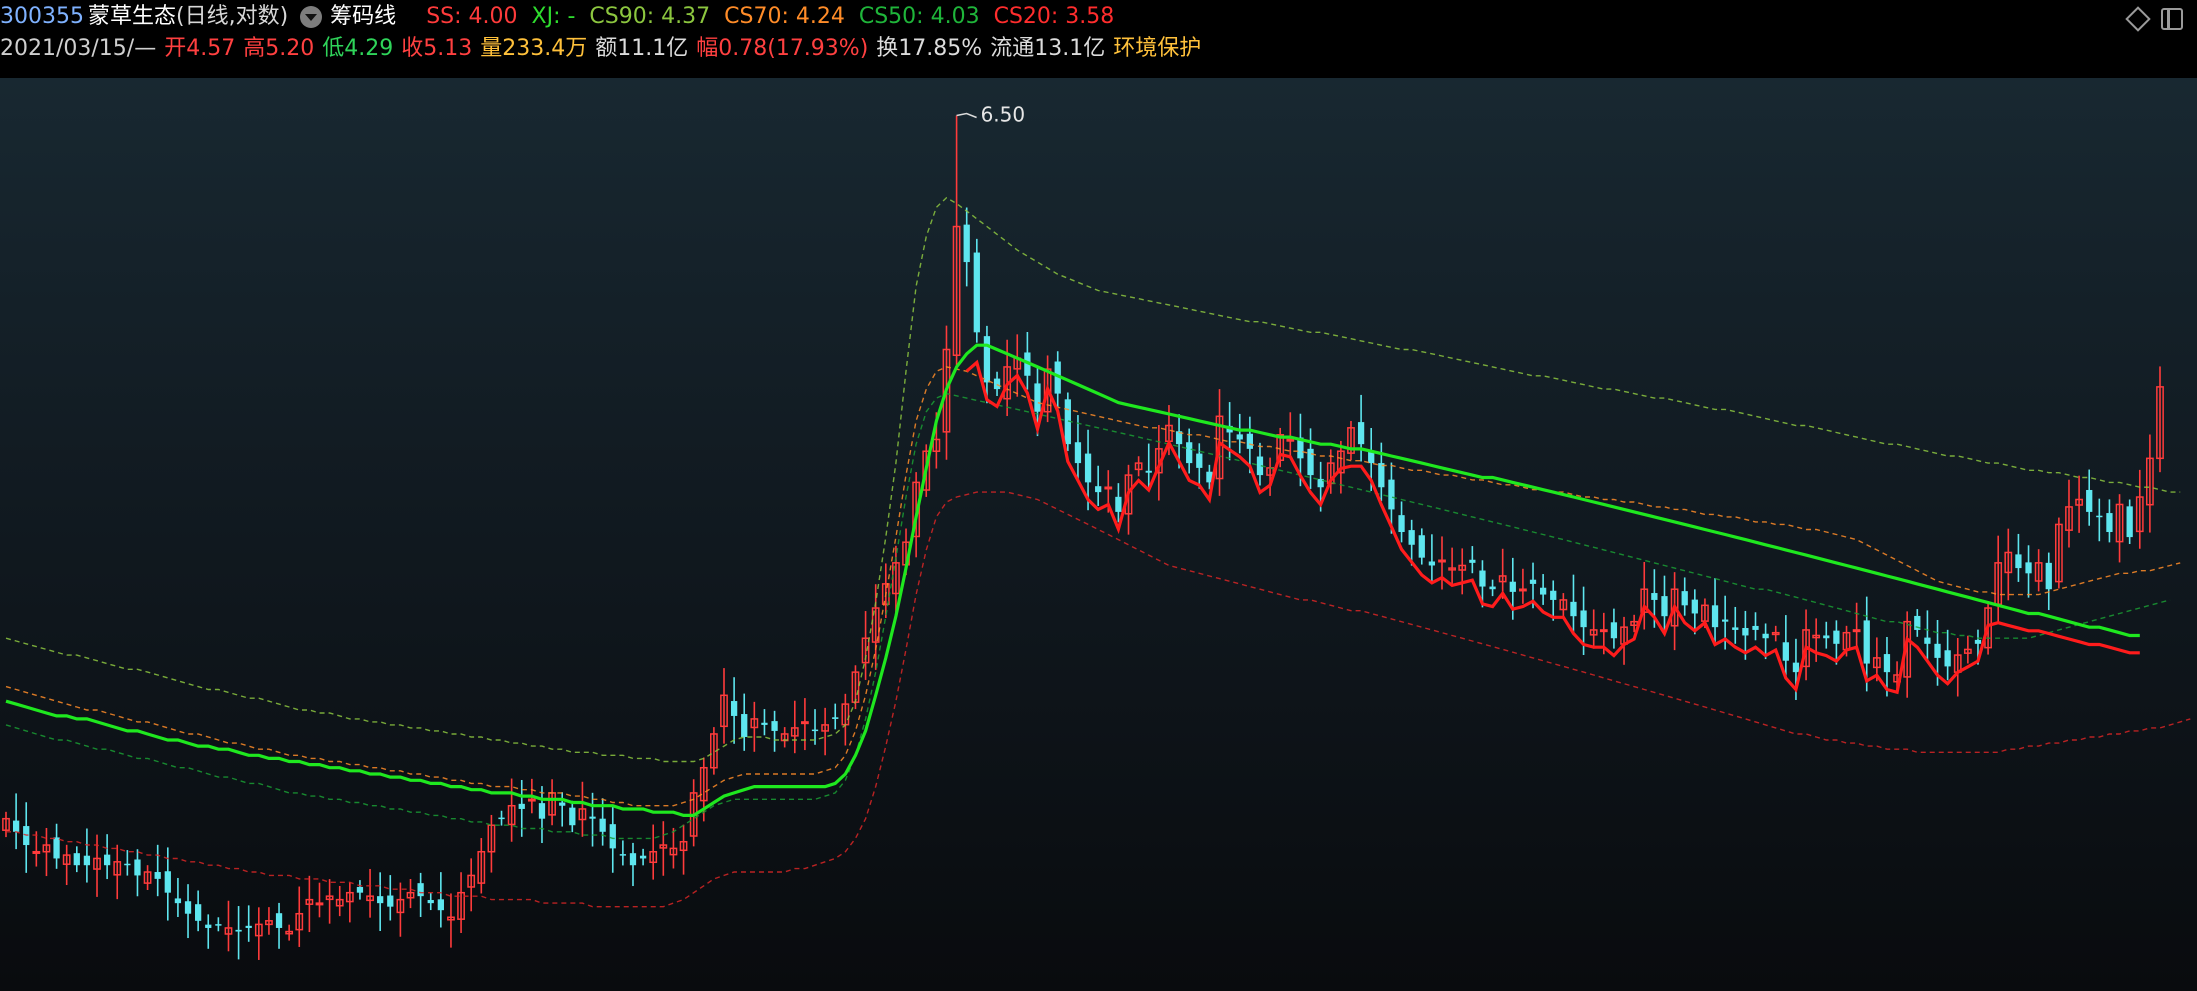  Describe the element at coordinates (363, 17) in the screenshot. I see `indicator-name: 筹码线` at that location.